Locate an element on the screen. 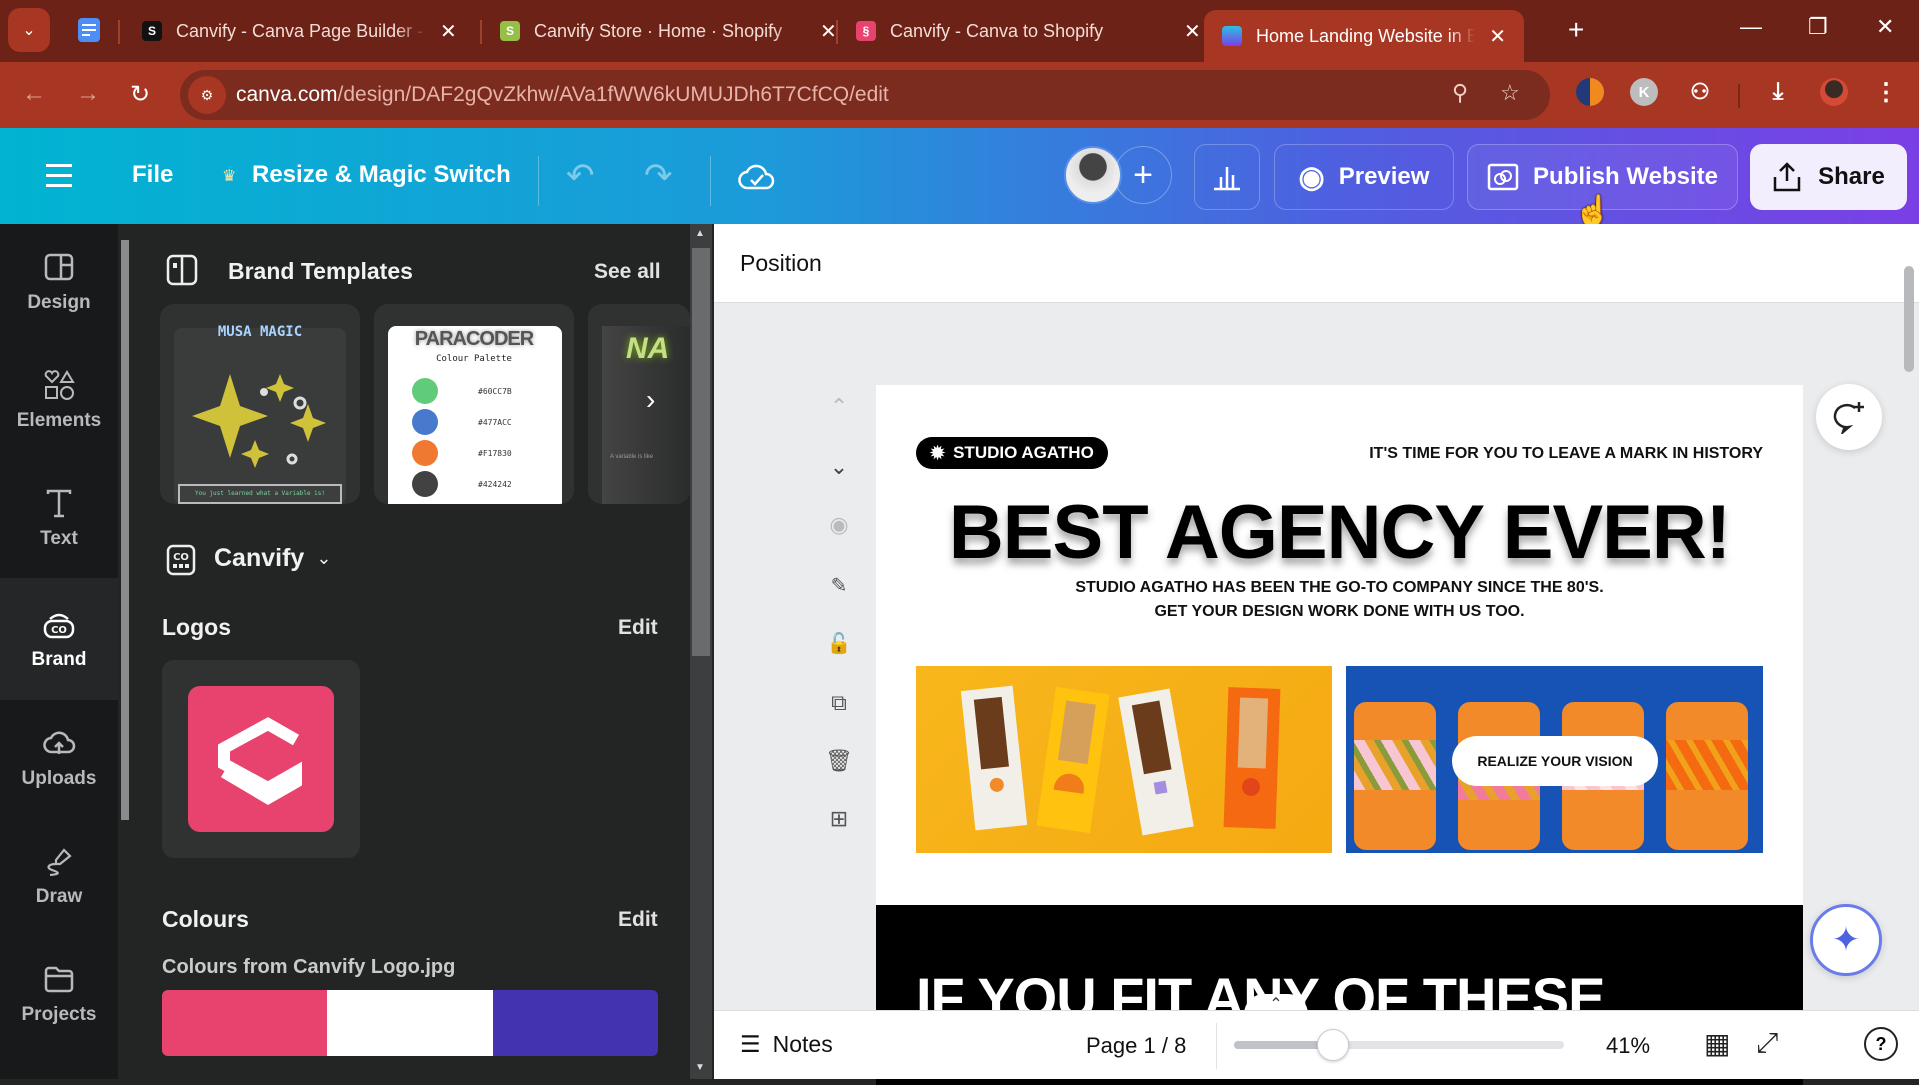  subheading-line-2: GET YOUR DESIGN WORK DONE WITH US TOO. is located at coordinates (1339, 612).